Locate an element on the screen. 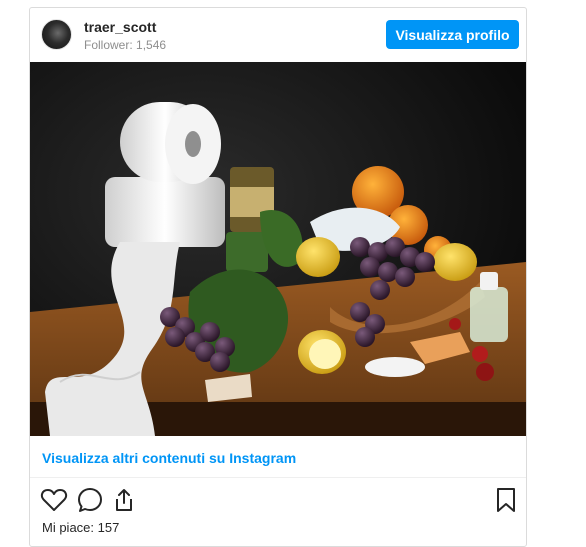 Image resolution: width=586 pixels, height=547 pixels. comment-icon is located at coordinates (90, 500).